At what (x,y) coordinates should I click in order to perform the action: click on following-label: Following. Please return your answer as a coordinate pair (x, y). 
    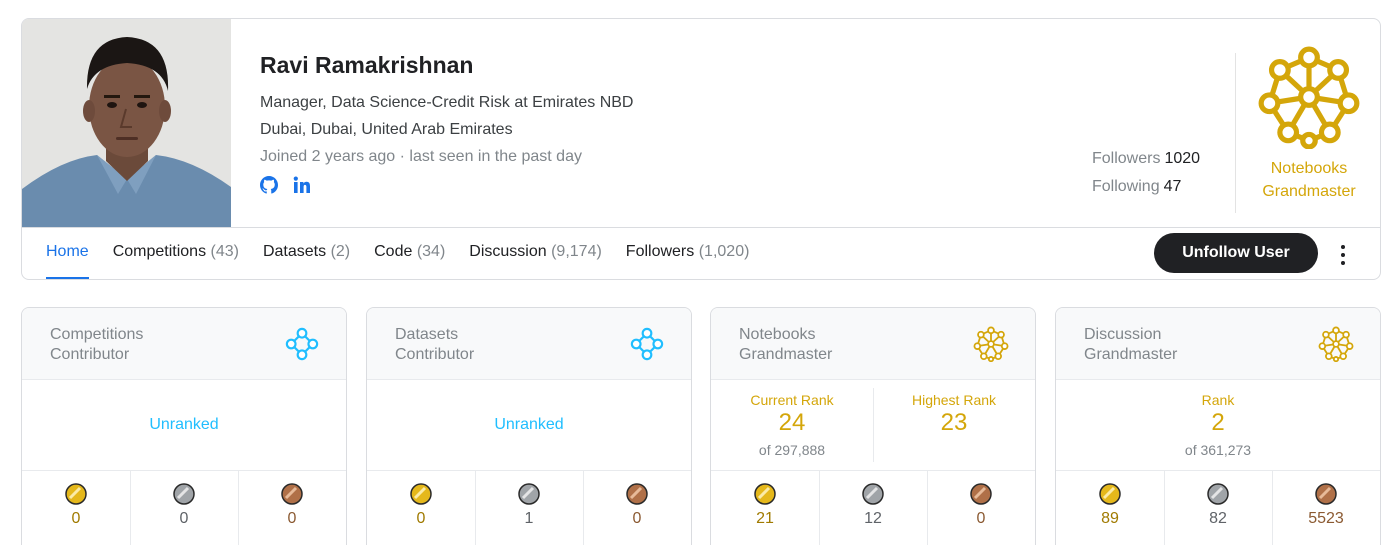
    Looking at the image, I should click on (1126, 186).